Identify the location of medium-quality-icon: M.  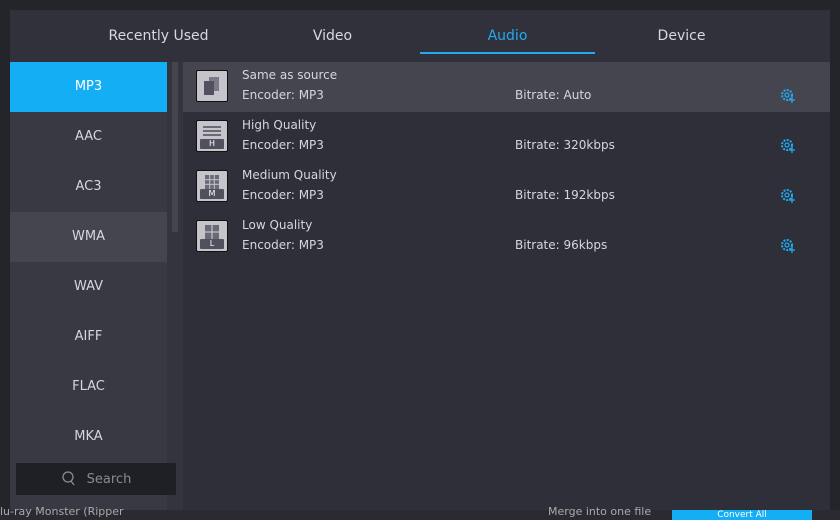
(212, 186).